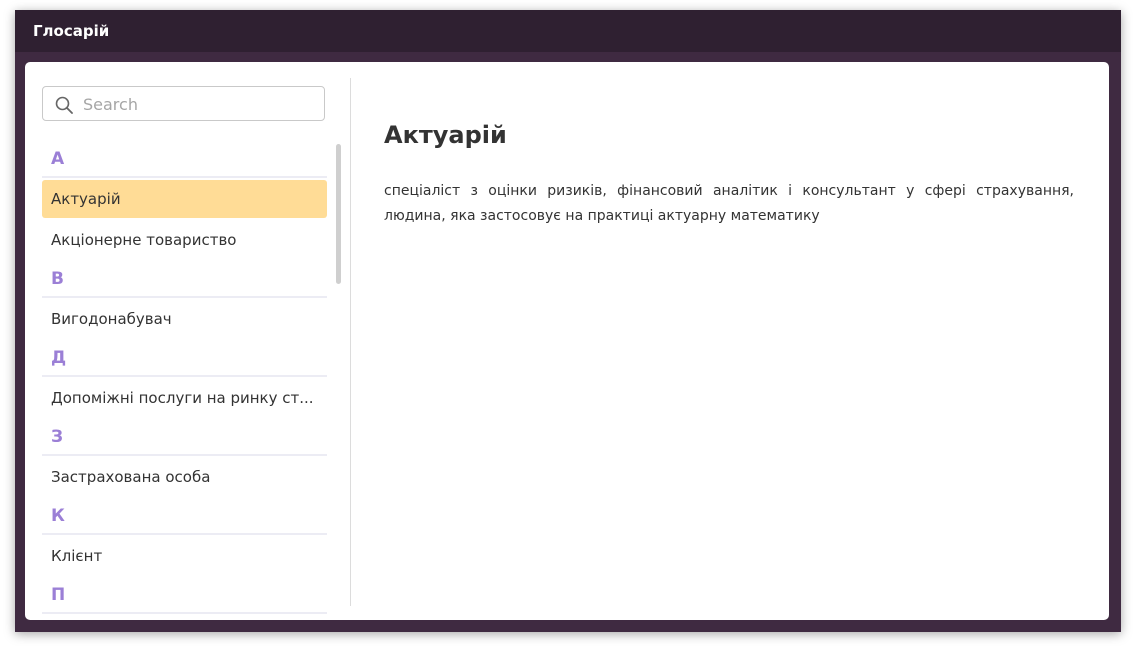  What do you see at coordinates (184, 596) in the screenshot?
I see `letter-heading: П` at bounding box center [184, 596].